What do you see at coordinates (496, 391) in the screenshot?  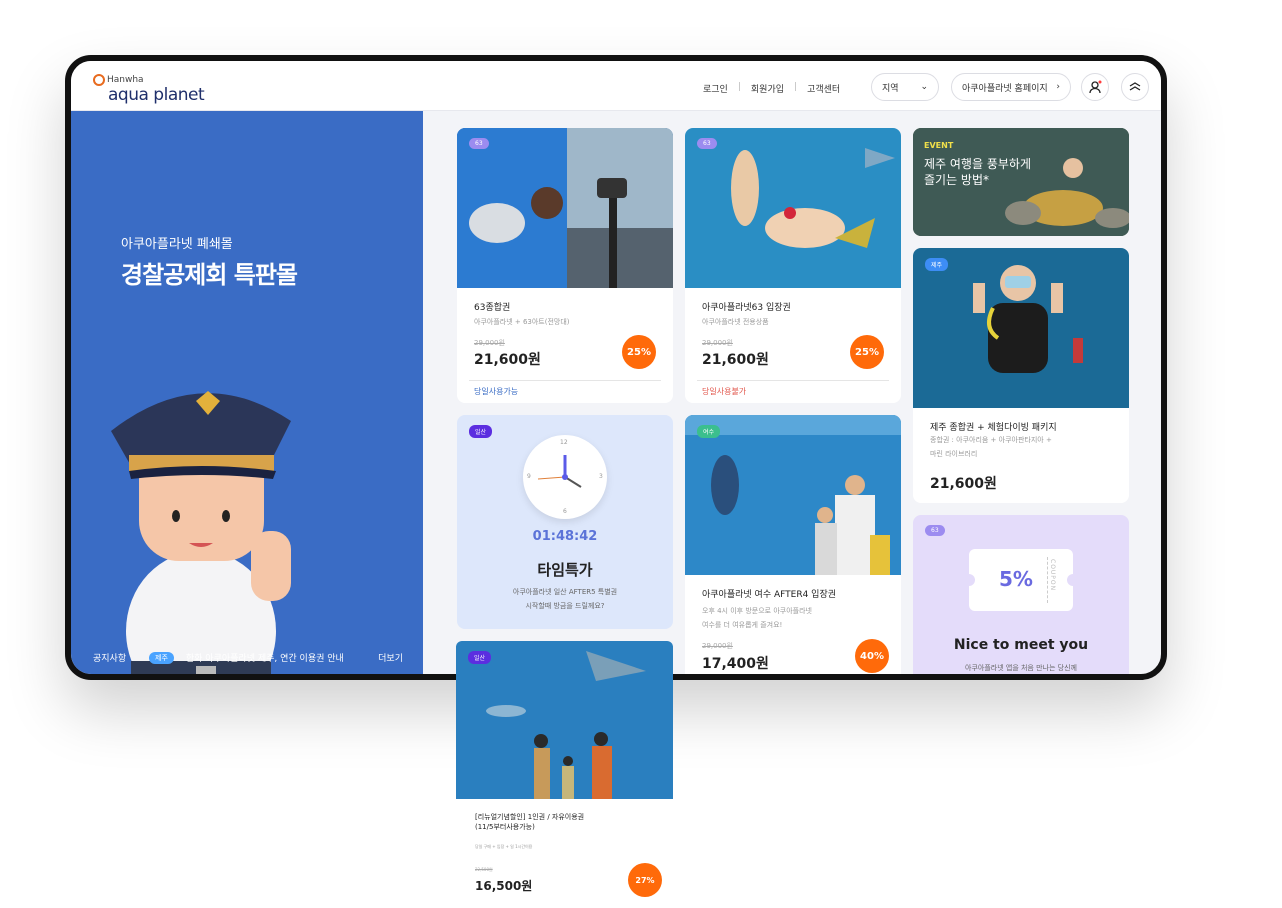 I see `availability-status: 당일사용가능` at bounding box center [496, 391].